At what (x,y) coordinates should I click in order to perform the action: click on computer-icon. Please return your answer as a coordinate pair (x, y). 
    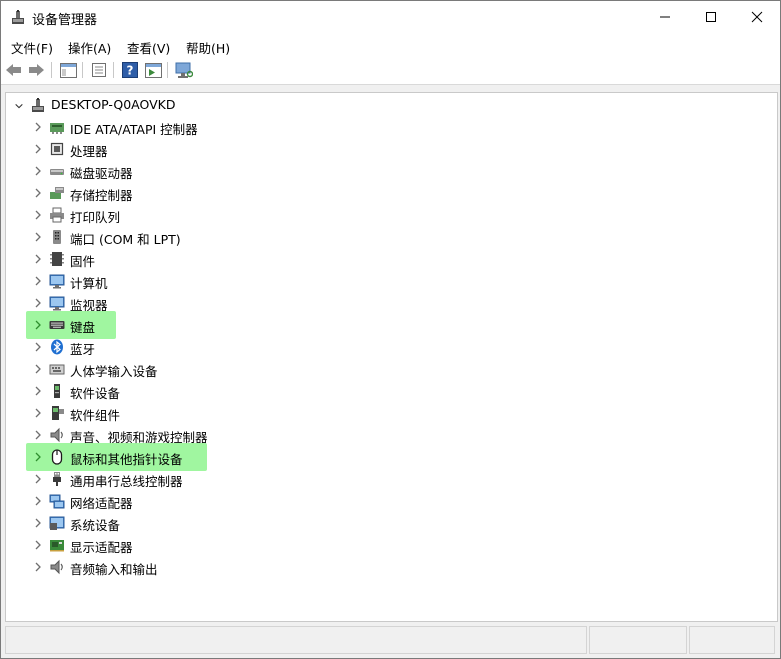
    Looking at the image, I should click on (38, 105).